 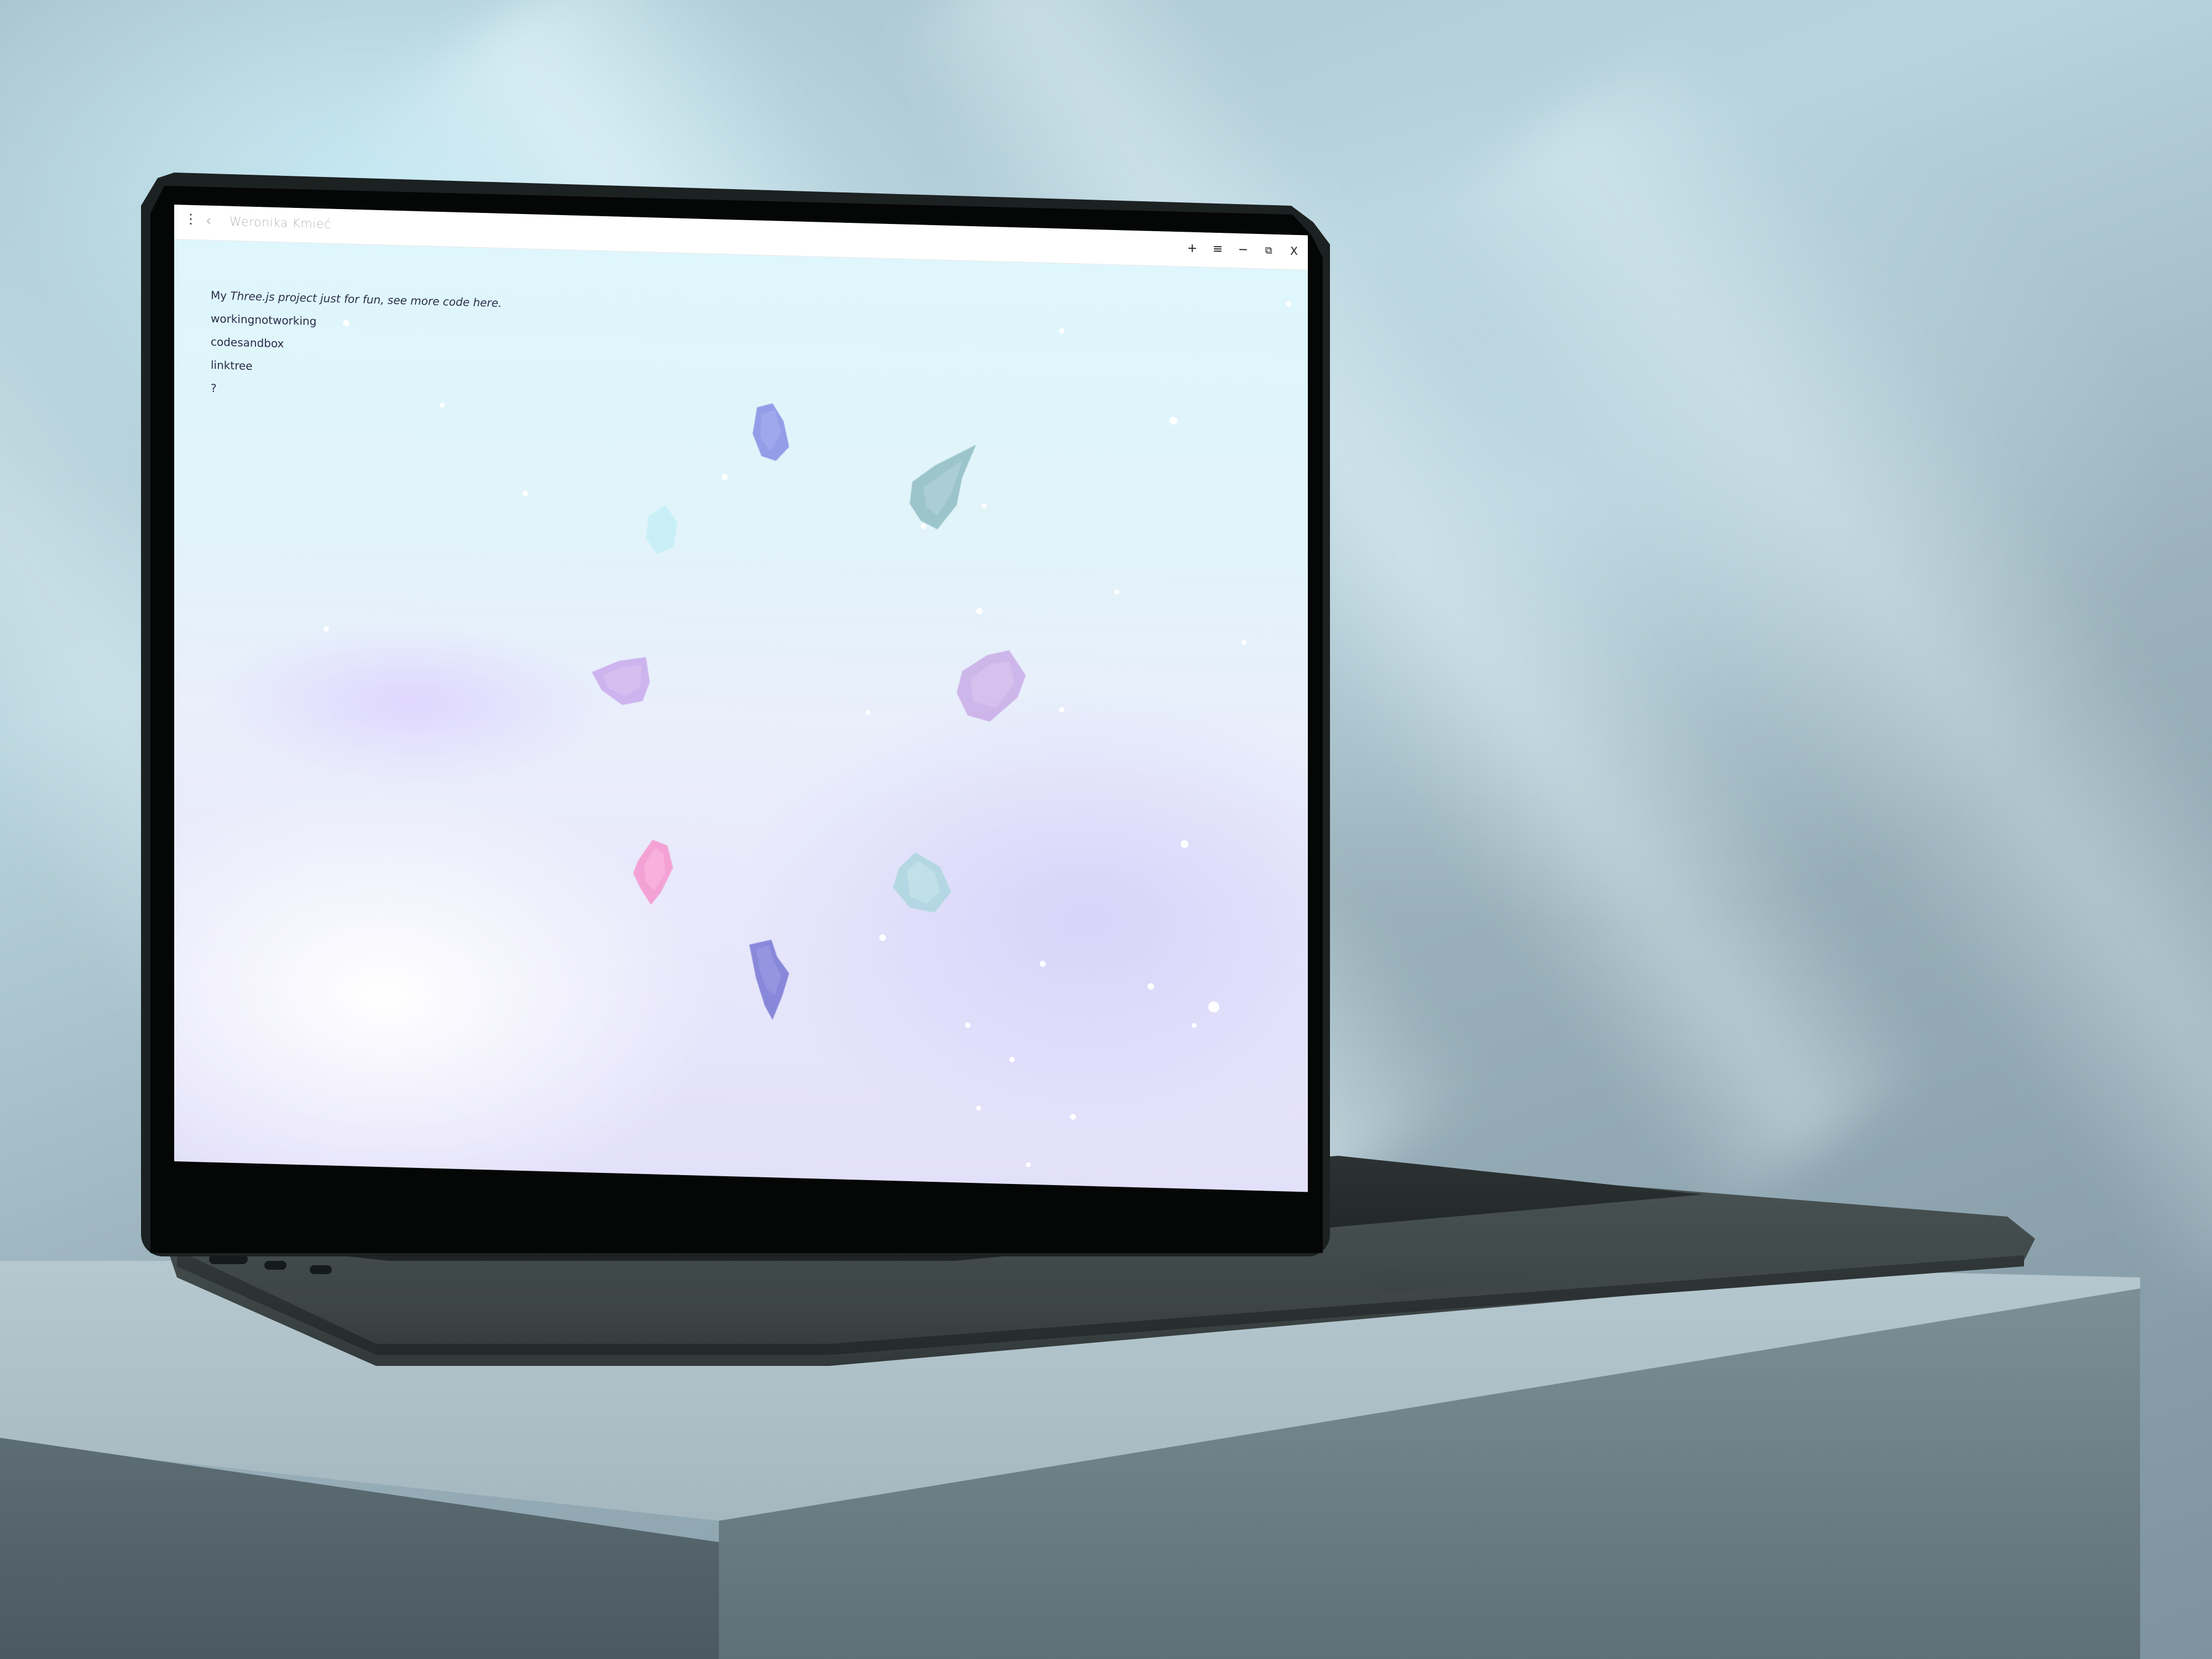 I want to click on link-question: ?, so click(x=357, y=392).